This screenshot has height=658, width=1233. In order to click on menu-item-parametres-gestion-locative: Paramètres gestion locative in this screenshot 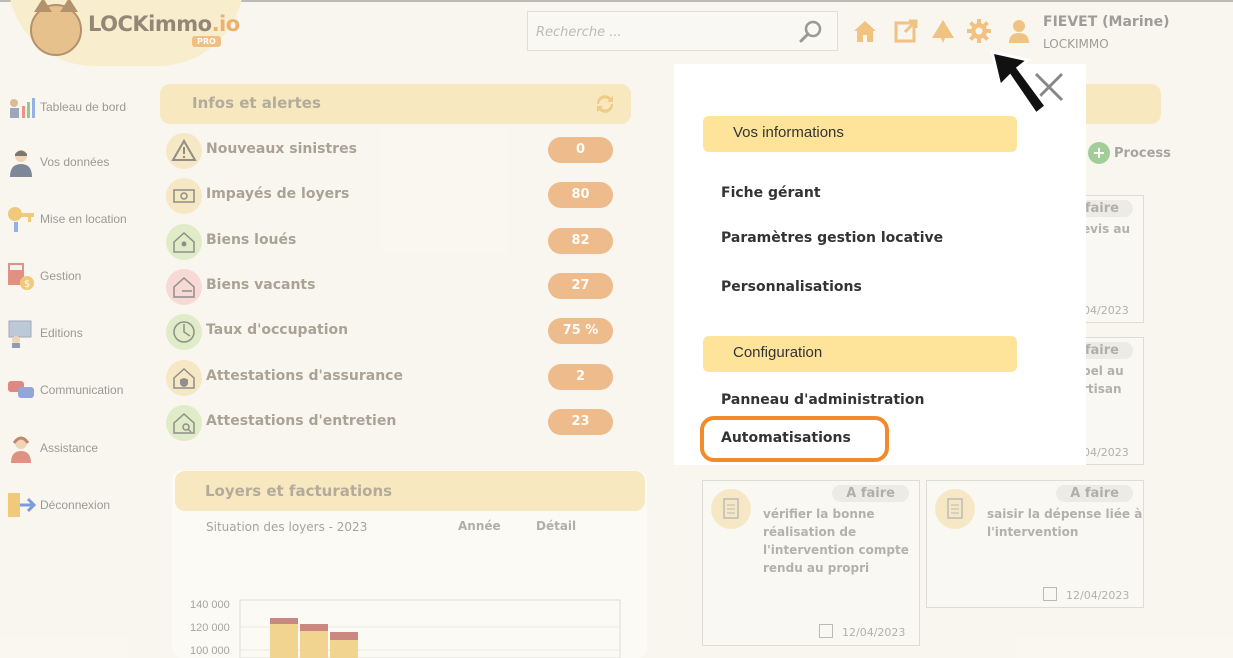, I will do `click(832, 238)`.